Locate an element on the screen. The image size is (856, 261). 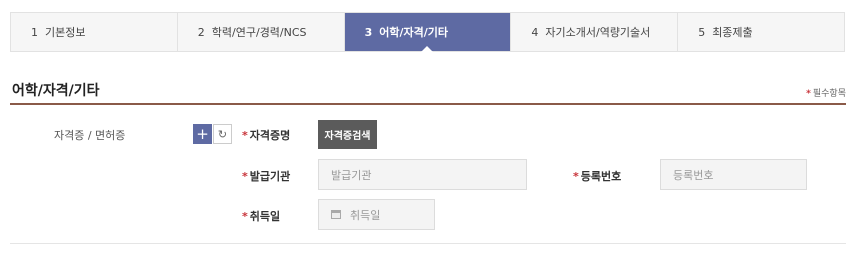
step-label: 어학/자격/기타 is located at coordinates (414, 32).